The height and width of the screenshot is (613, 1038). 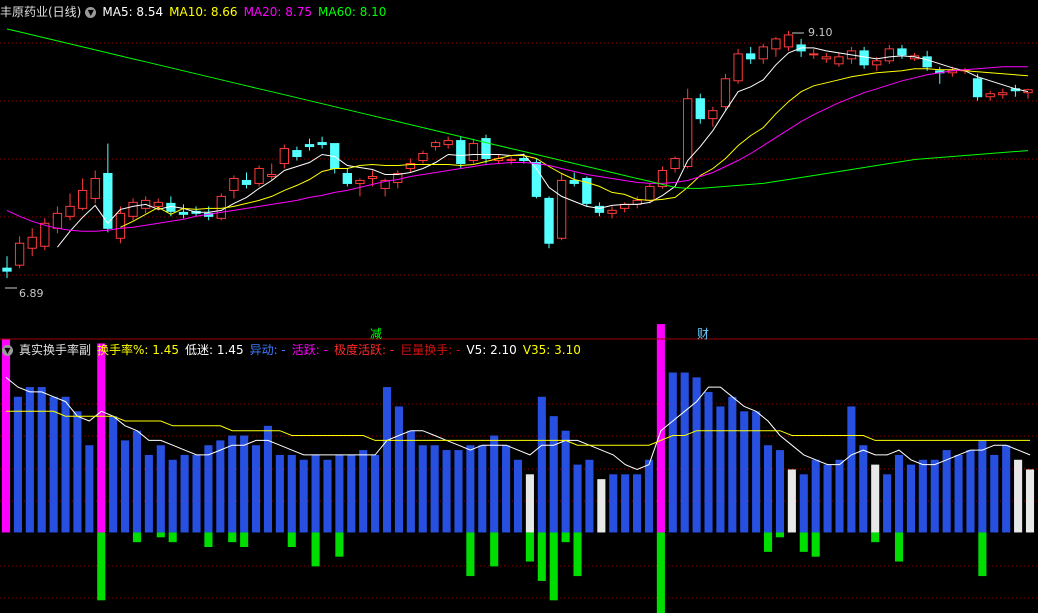 What do you see at coordinates (820, 32) in the screenshot?
I see `high-price-label: 9.10` at bounding box center [820, 32].